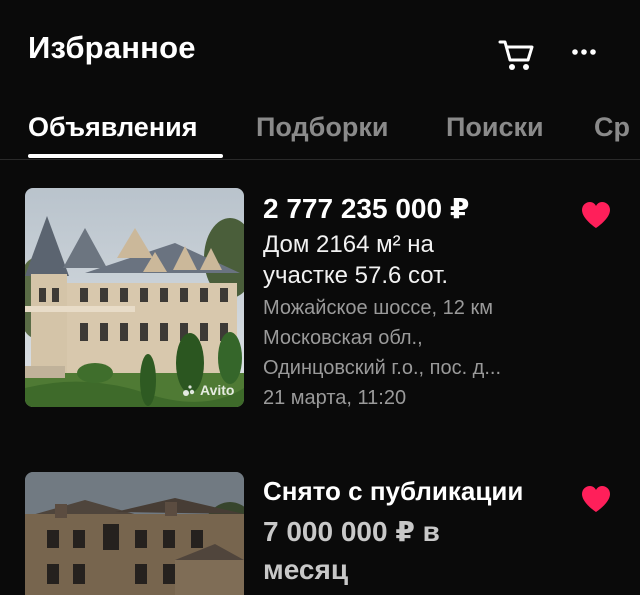 The image size is (640, 595). I want to click on active-tab-indicator, so click(125, 156).